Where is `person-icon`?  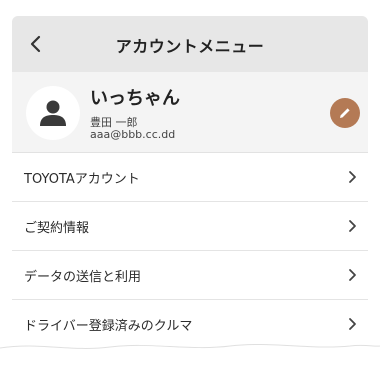 person-icon is located at coordinates (53, 113).